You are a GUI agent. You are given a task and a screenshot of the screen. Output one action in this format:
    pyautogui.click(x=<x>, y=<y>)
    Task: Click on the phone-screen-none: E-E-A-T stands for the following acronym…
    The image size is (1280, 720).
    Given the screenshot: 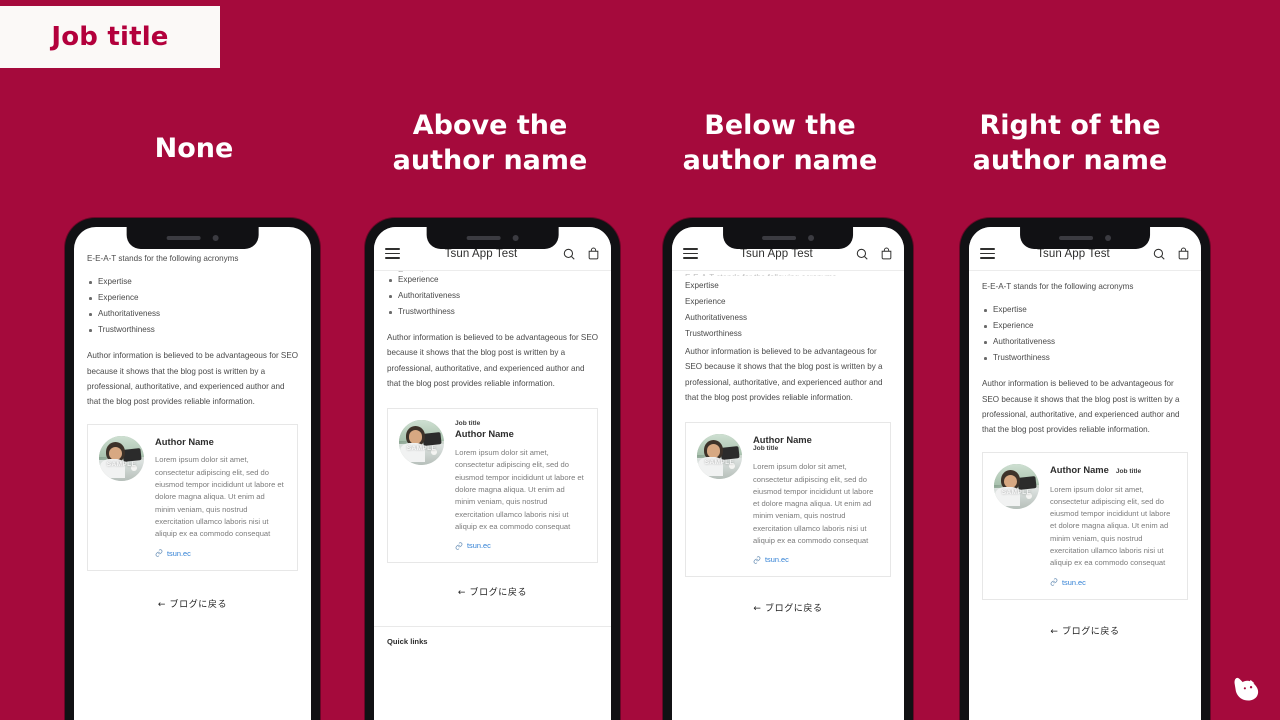 What is the action you would take?
    pyautogui.click(x=192, y=473)
    